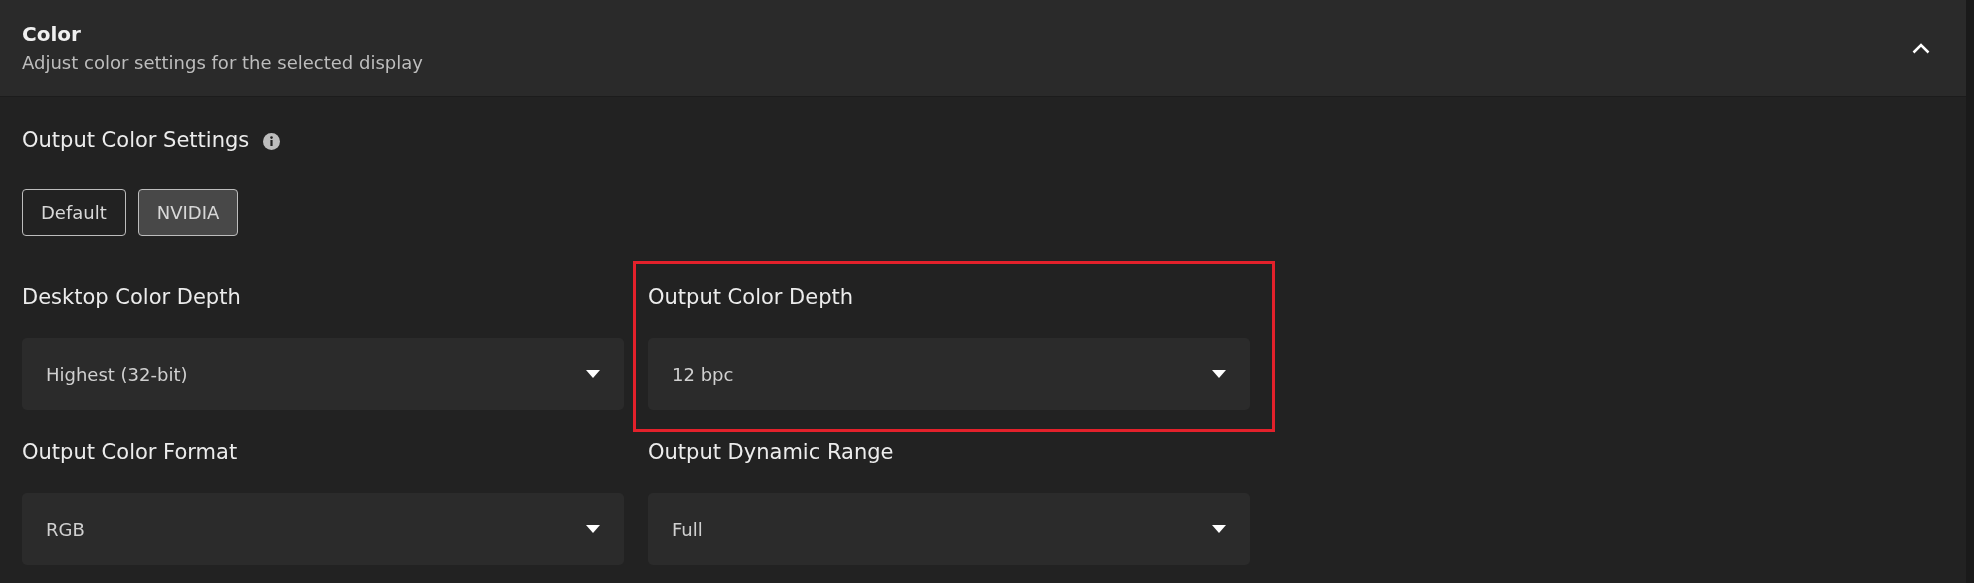  What do you see at coordinates (188, 212) in the screenshot?
I see `option-button: NVIDIA` at bounding box center [188, 212].